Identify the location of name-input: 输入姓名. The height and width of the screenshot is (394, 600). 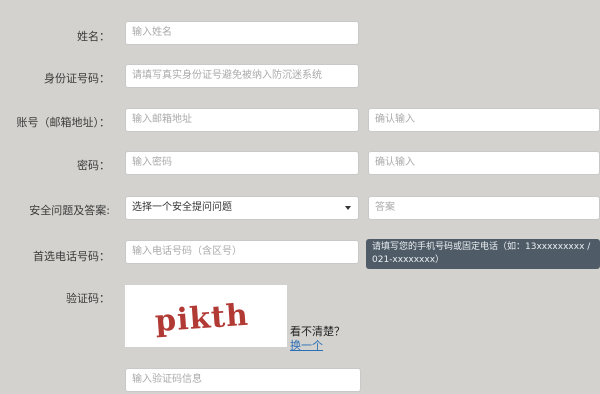
(242, 33).